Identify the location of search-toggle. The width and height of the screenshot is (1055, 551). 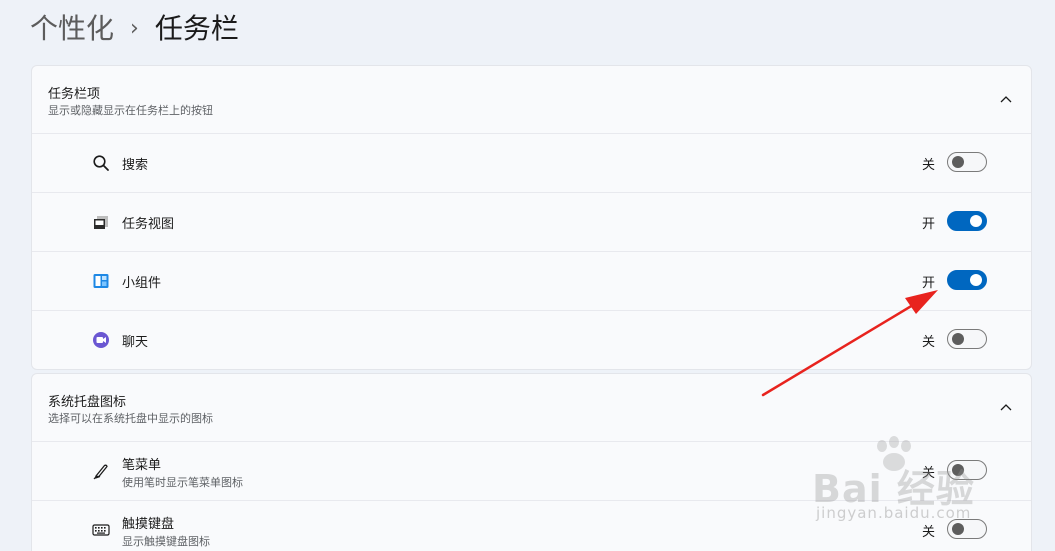
(967, 162).